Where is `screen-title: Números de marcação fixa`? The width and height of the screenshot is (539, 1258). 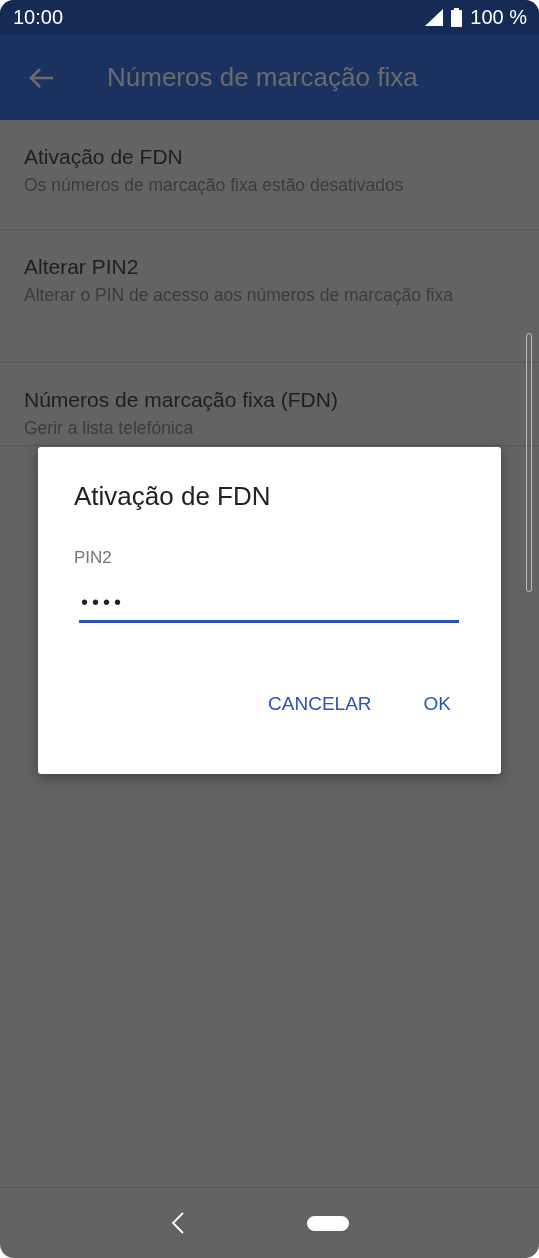
screen-title: Números de marcação fixa is located at coordinates (262, 77).